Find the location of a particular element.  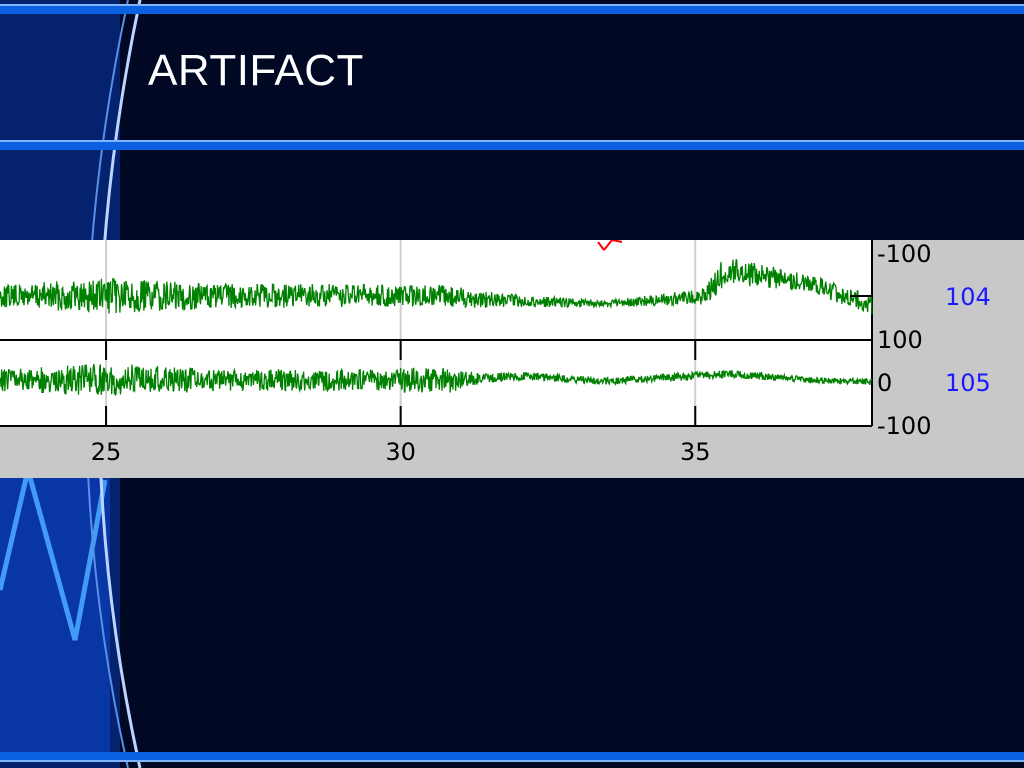

x-tick-label: 30 is located at coordinates (400, 452).